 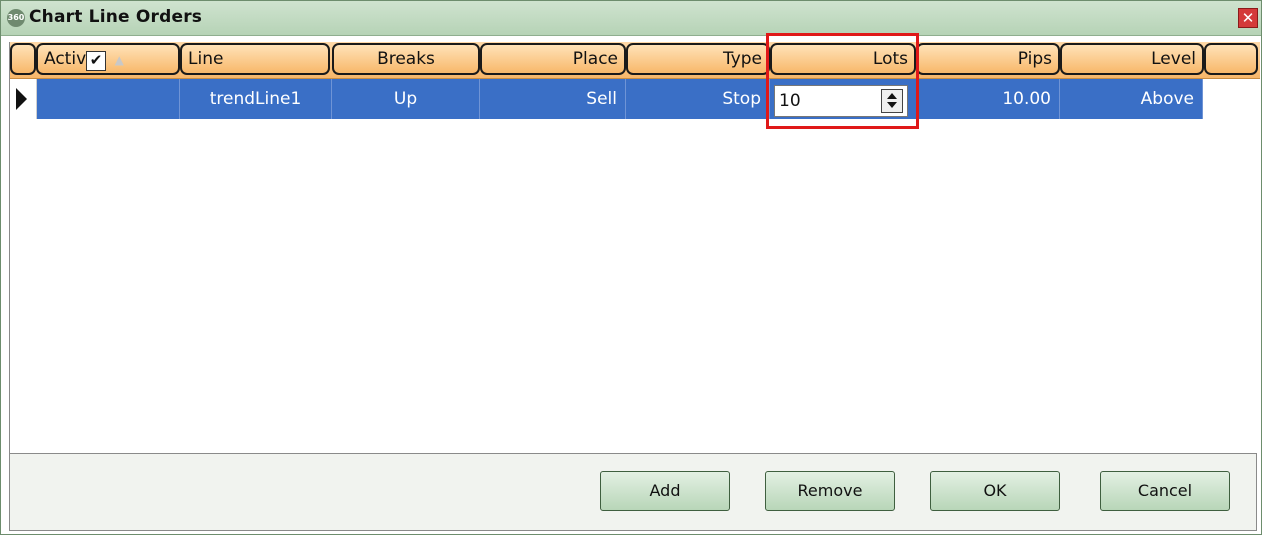 I want to click on cell-level: Above, so click(x=1131, y=99).